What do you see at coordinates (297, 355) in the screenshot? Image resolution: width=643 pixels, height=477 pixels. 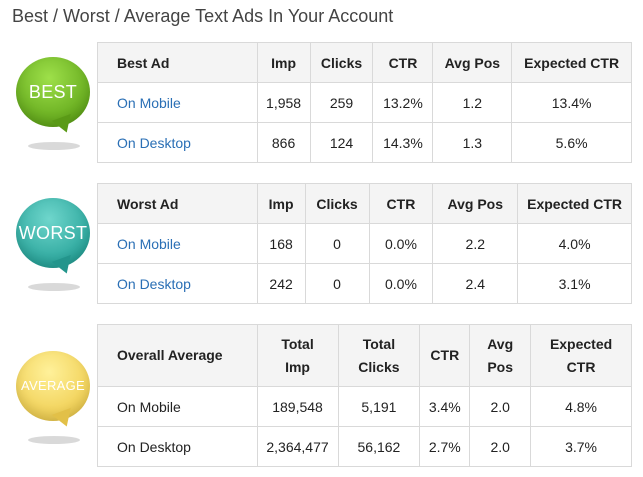 I see `column-header: Total Imp` at bounding box center [297, 355].